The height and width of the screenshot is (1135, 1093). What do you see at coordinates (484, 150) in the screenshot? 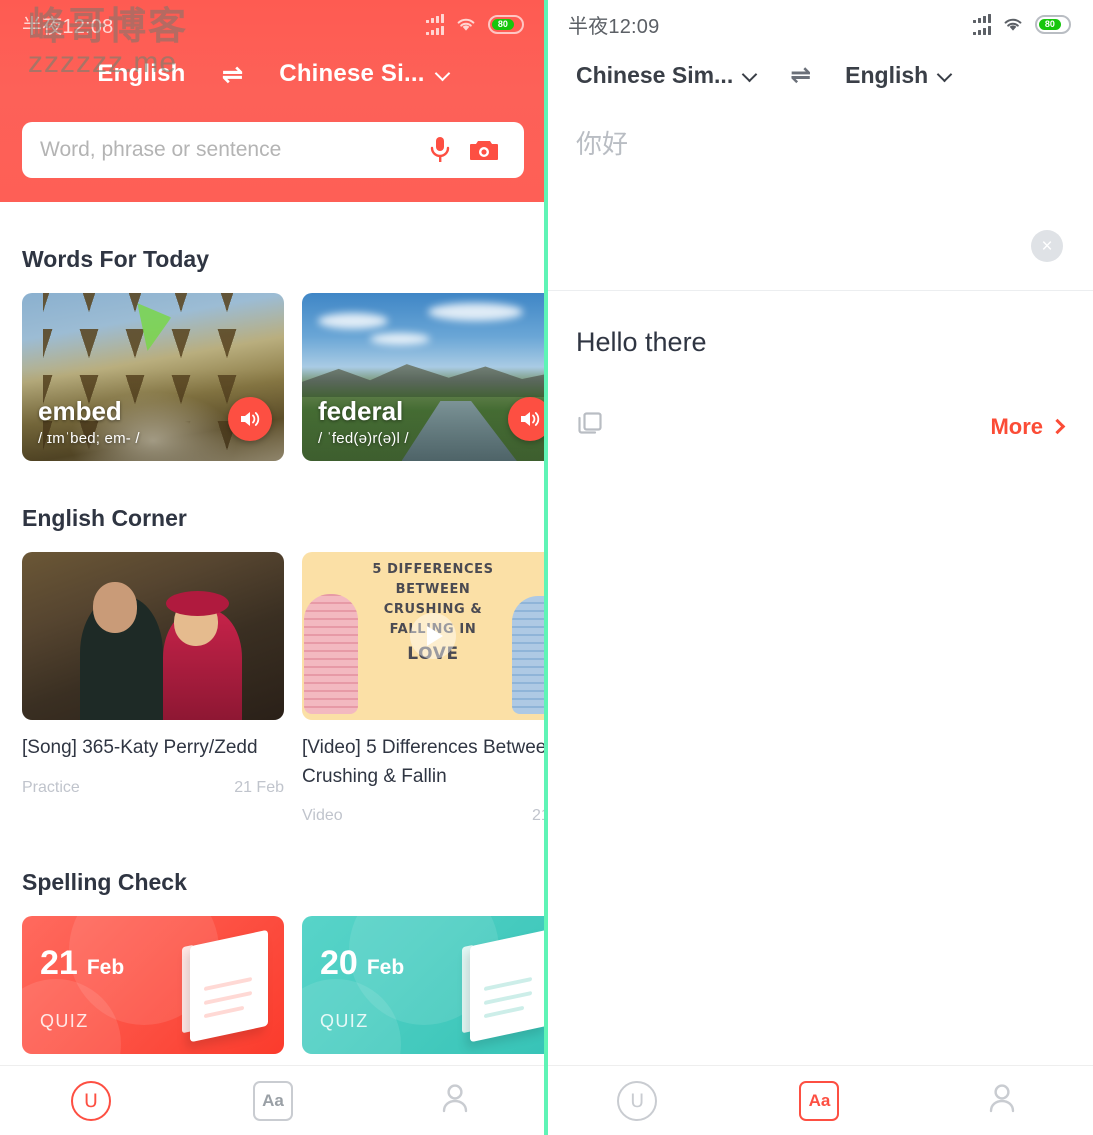
I see `camera-icon` at bounding box center [484, 150].